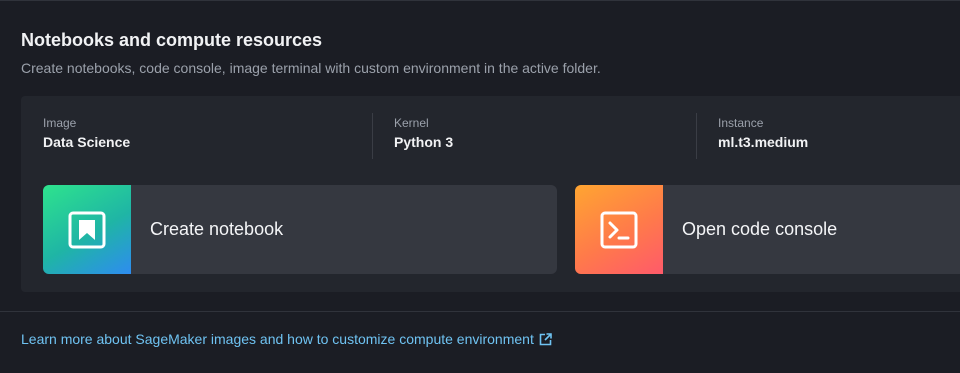 Image resolution: width=960 pixels, height=373 pixels. Describe the element at coordinates (480, 311) in the screenshot. I see `footer-divider` at that location.